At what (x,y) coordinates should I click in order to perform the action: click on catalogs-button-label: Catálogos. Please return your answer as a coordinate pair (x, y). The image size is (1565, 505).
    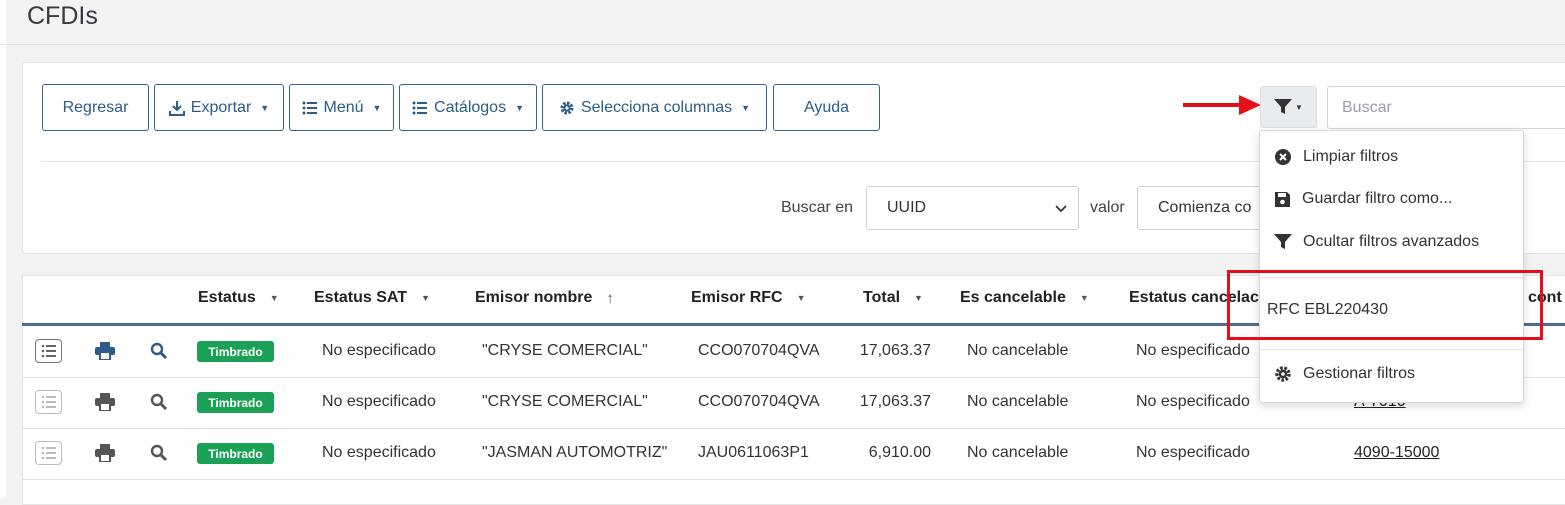
    Looking at the image, I should click on (470, 107).